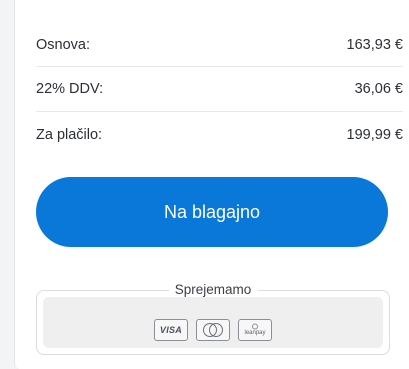 The height and width of the screenshot is (369, 409). Describe the element at coordinates (374, 44) in the screenshot. I see `summary-value: 163,93 €` at that location.